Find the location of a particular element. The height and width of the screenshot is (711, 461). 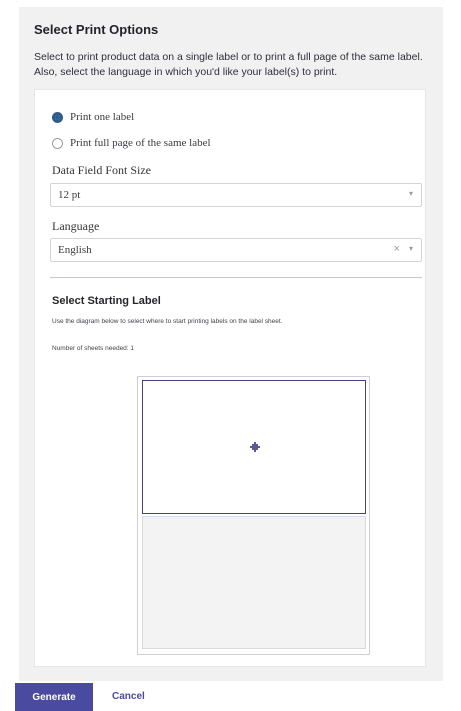

print-one-label-option: Print one label is located at coordinates (93, 117).